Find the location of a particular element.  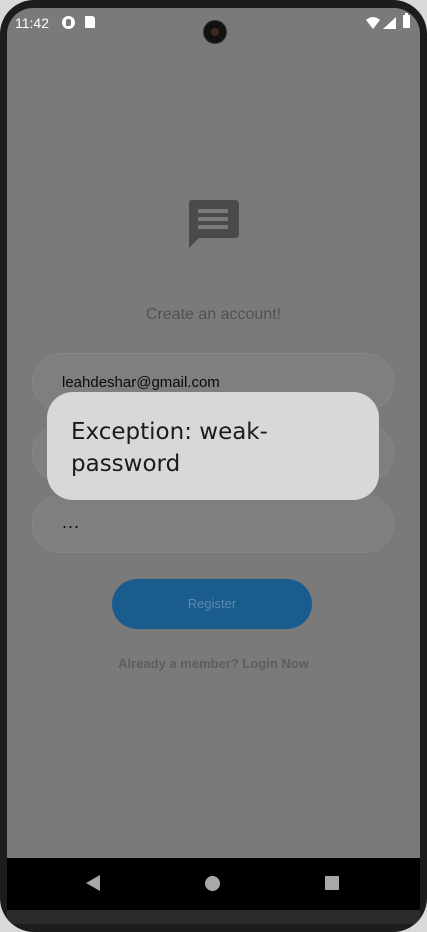

home-circle-icon is located at coordinates (212, 883).